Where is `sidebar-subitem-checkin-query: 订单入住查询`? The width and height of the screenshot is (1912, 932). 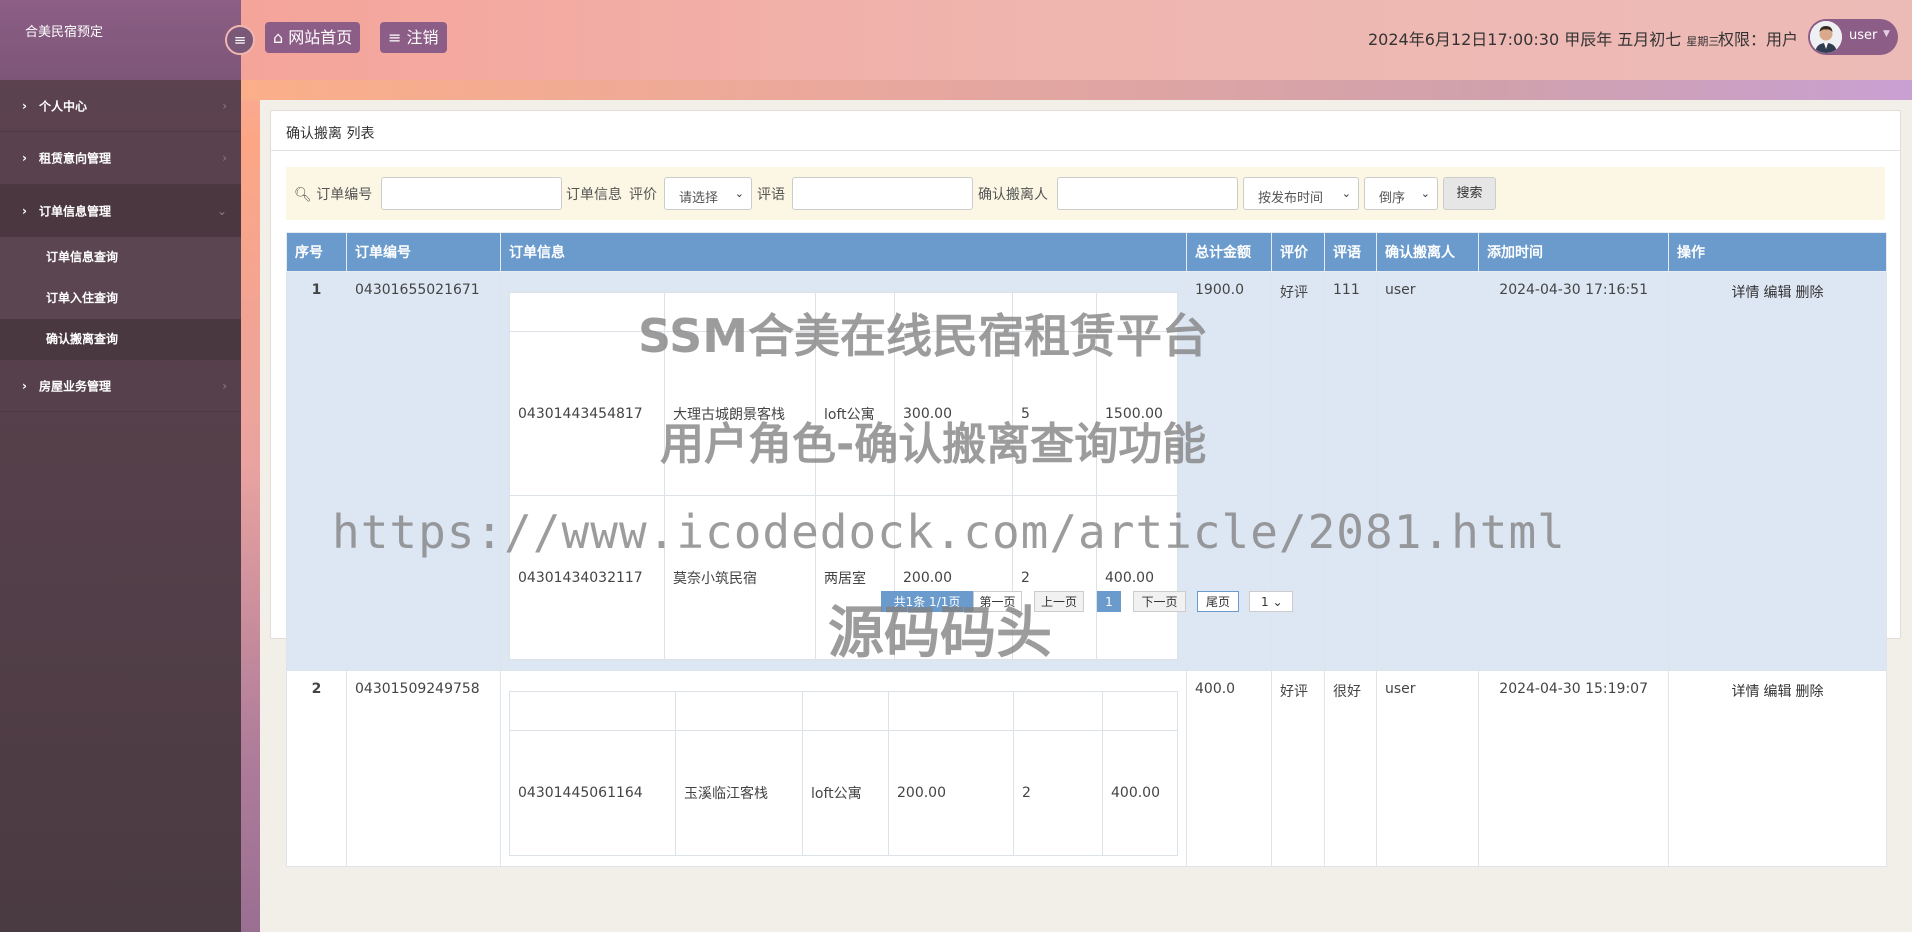
sidebar-subitem-checkin-query: 订单入住查询 is located at coordinates (120, 298).